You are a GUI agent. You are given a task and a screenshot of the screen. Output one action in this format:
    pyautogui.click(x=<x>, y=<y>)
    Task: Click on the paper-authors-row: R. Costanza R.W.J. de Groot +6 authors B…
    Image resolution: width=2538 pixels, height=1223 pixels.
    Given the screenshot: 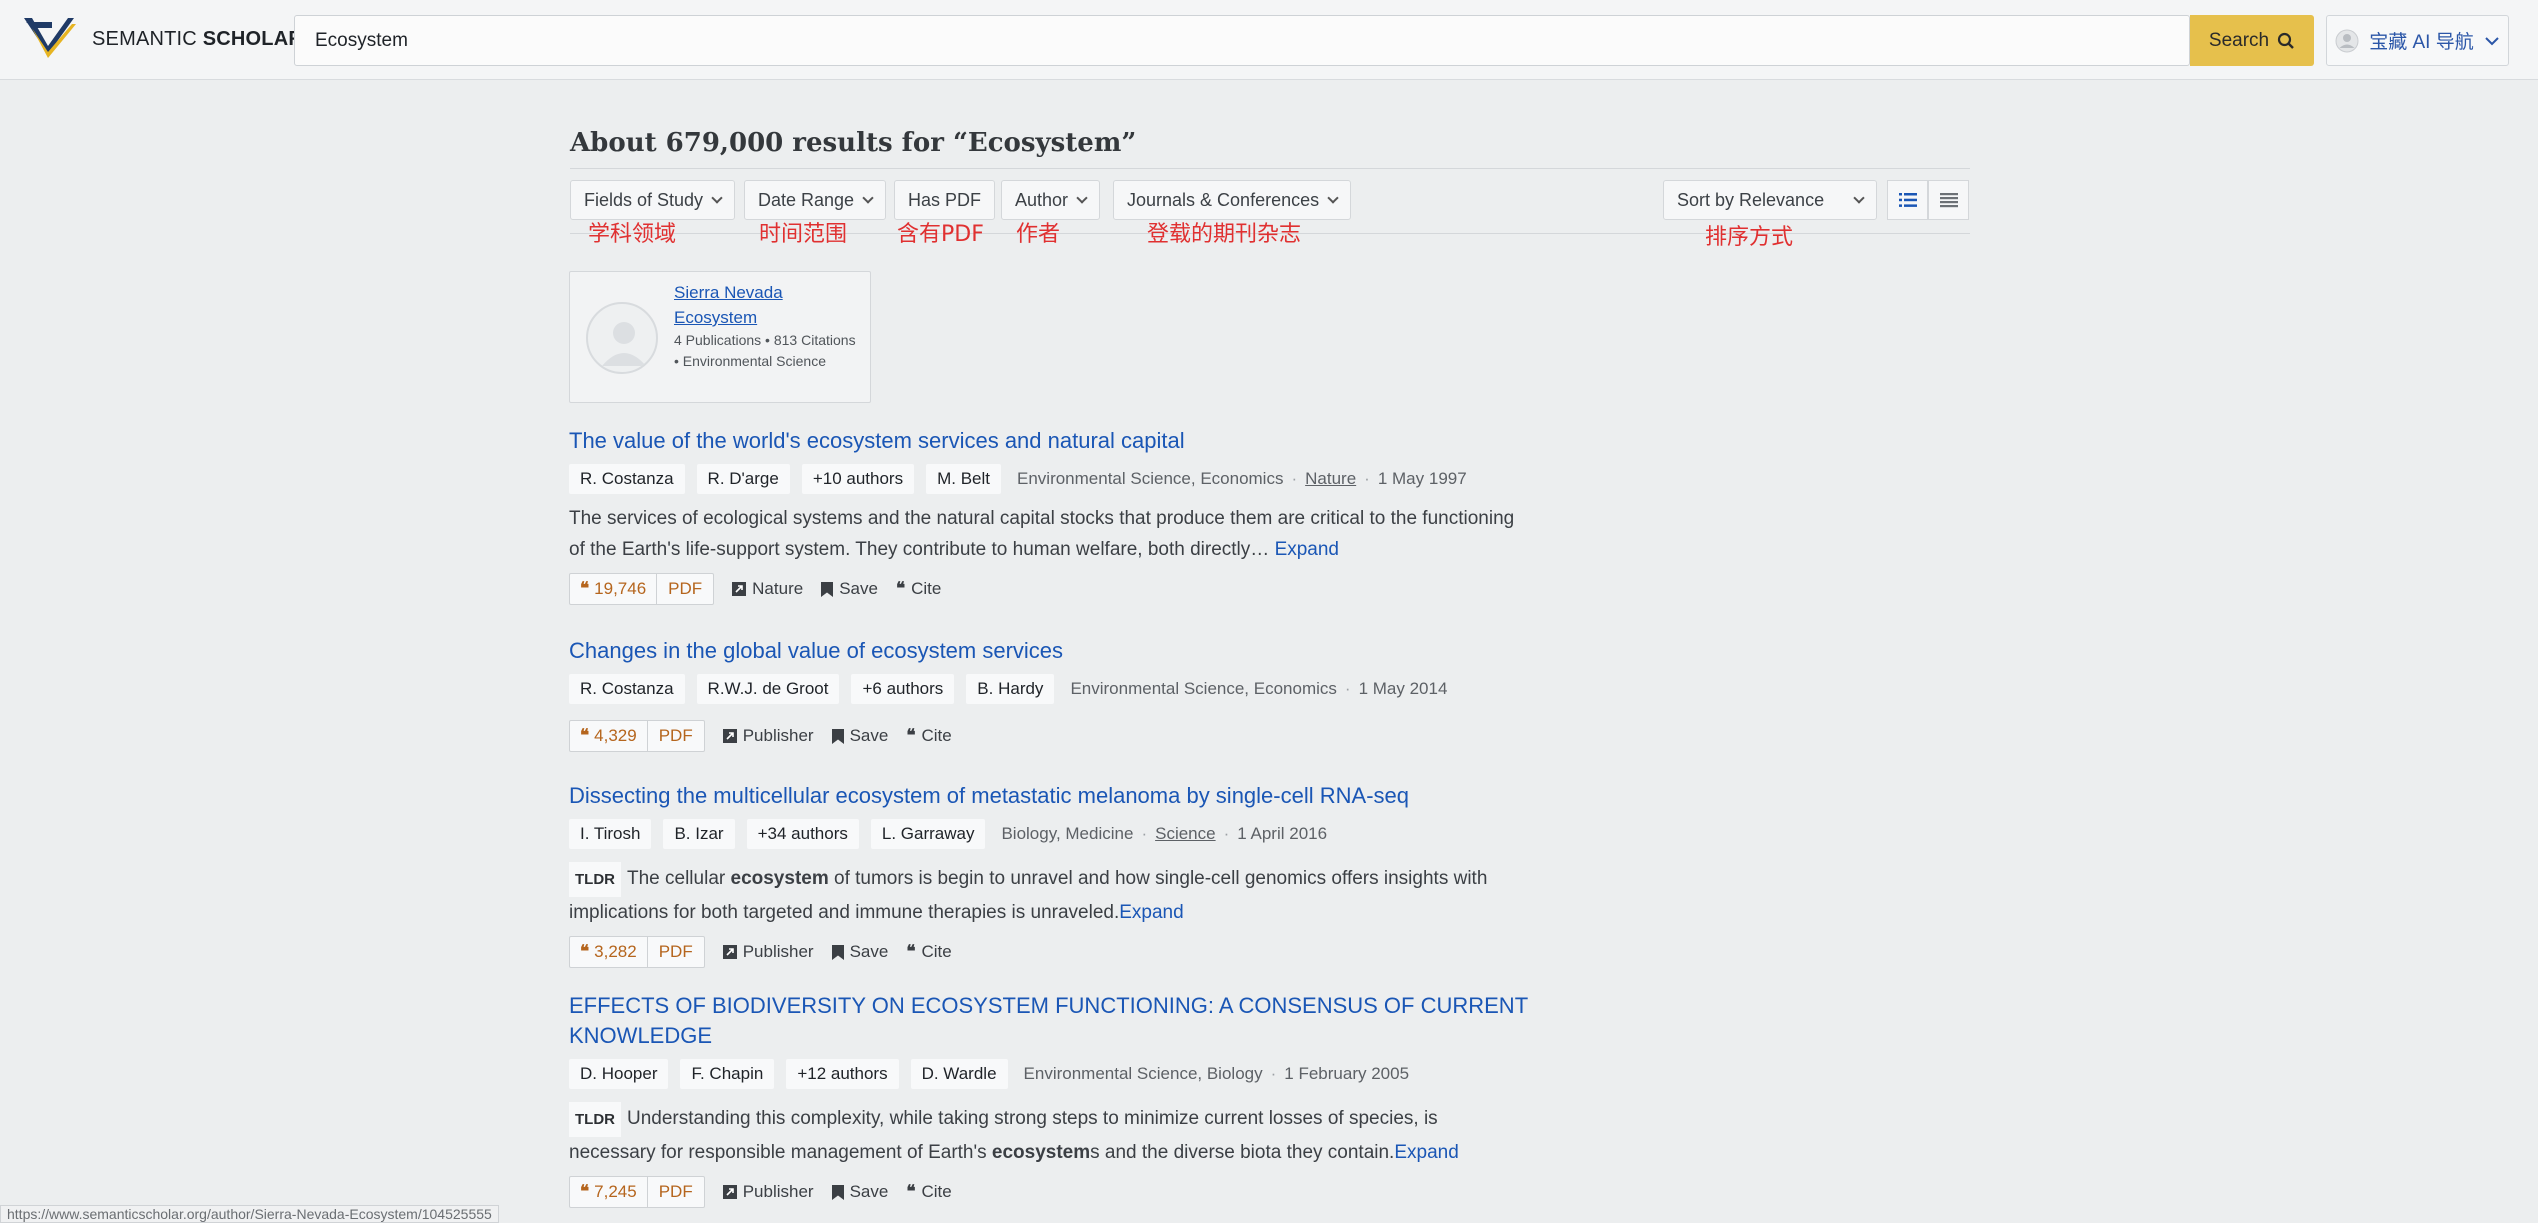 What is the action you would take?
    pyautogui.click(x=1069, y=689)
    